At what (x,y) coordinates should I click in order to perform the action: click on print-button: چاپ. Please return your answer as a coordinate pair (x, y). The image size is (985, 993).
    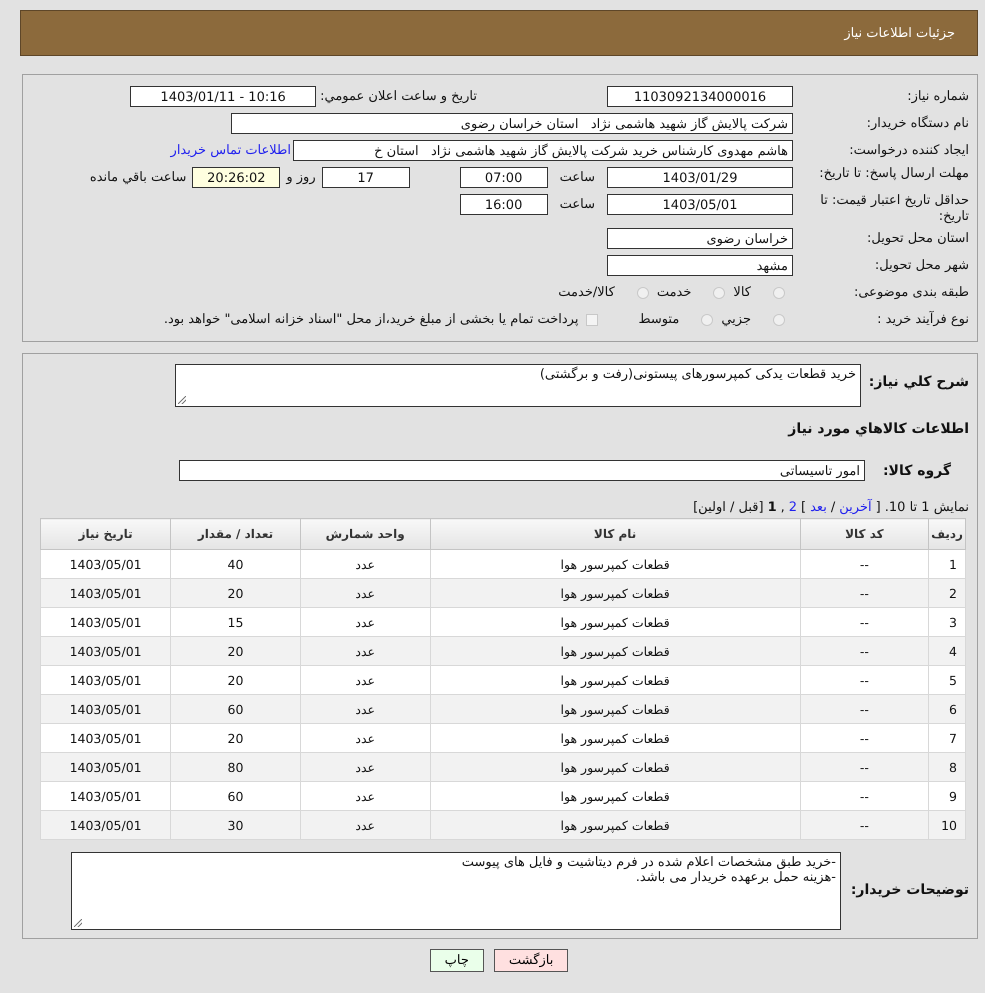
    Looking at the image, I should click on (457, 960).